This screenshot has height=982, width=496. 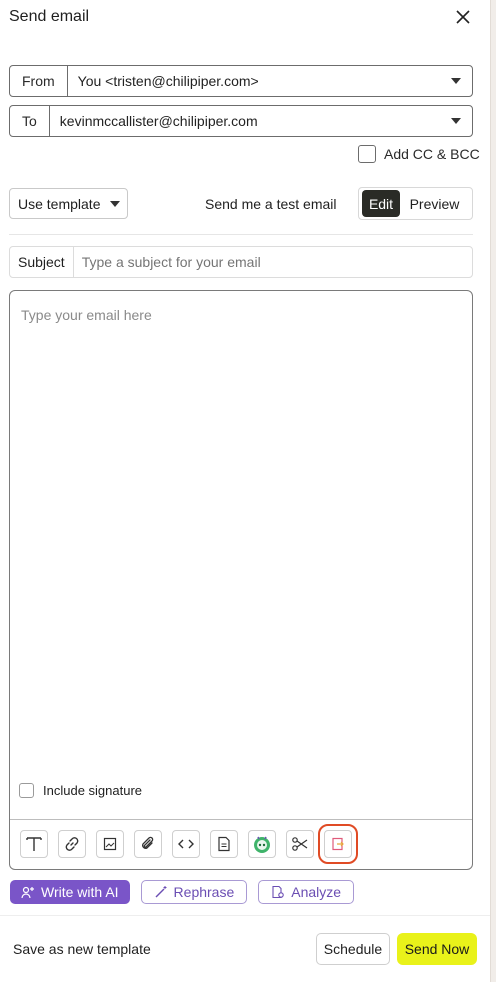 I want to click on edit-preview-toggle: Edit Preview, so click(x=415, y=203).